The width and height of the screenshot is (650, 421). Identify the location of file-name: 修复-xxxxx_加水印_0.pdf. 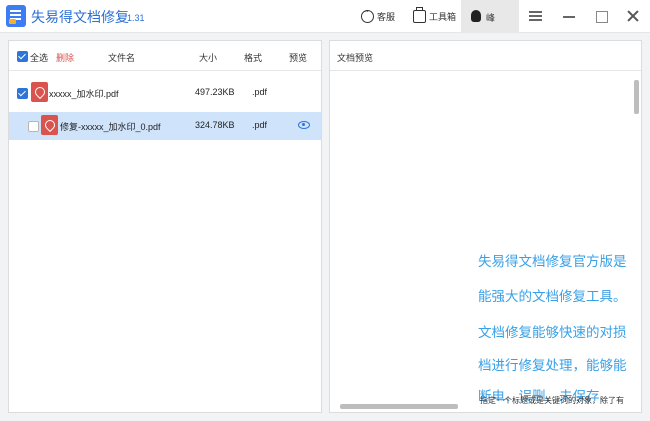
(110, 127).